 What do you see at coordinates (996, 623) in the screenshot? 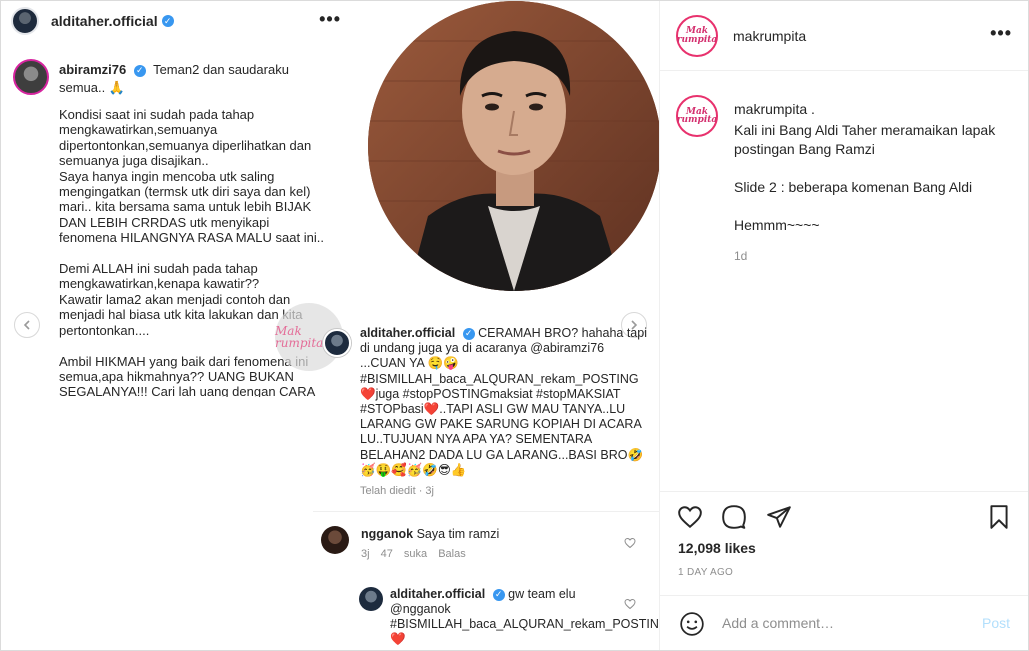
I see `post-comment-button: Post` at bounding box center [996, 623].